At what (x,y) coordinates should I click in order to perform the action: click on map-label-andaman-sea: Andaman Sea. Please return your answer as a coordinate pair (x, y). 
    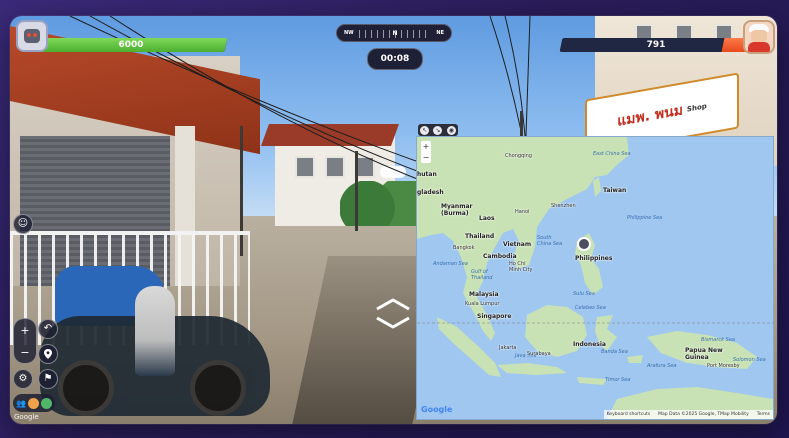
    Looking at the image, I should click on (450, 264).